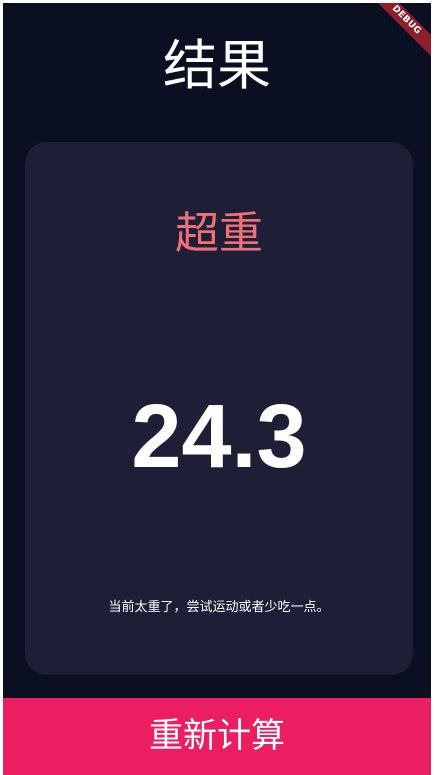  What do you see at coordinates (219, 437) in the screenshot?
I see `bmi-value: 24.3` at bounding box center [219, 437].